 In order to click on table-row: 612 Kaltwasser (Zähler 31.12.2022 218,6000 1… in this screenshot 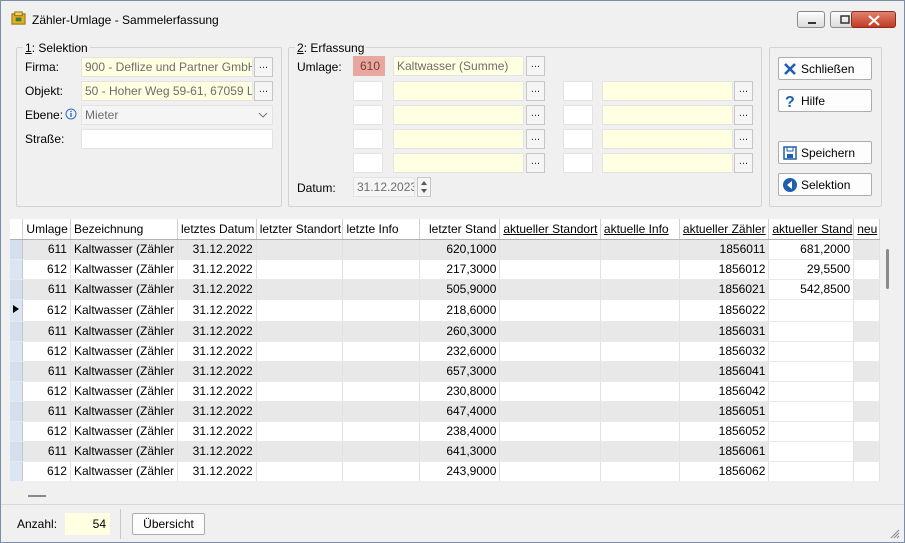, I will do `click(445, 310)`.